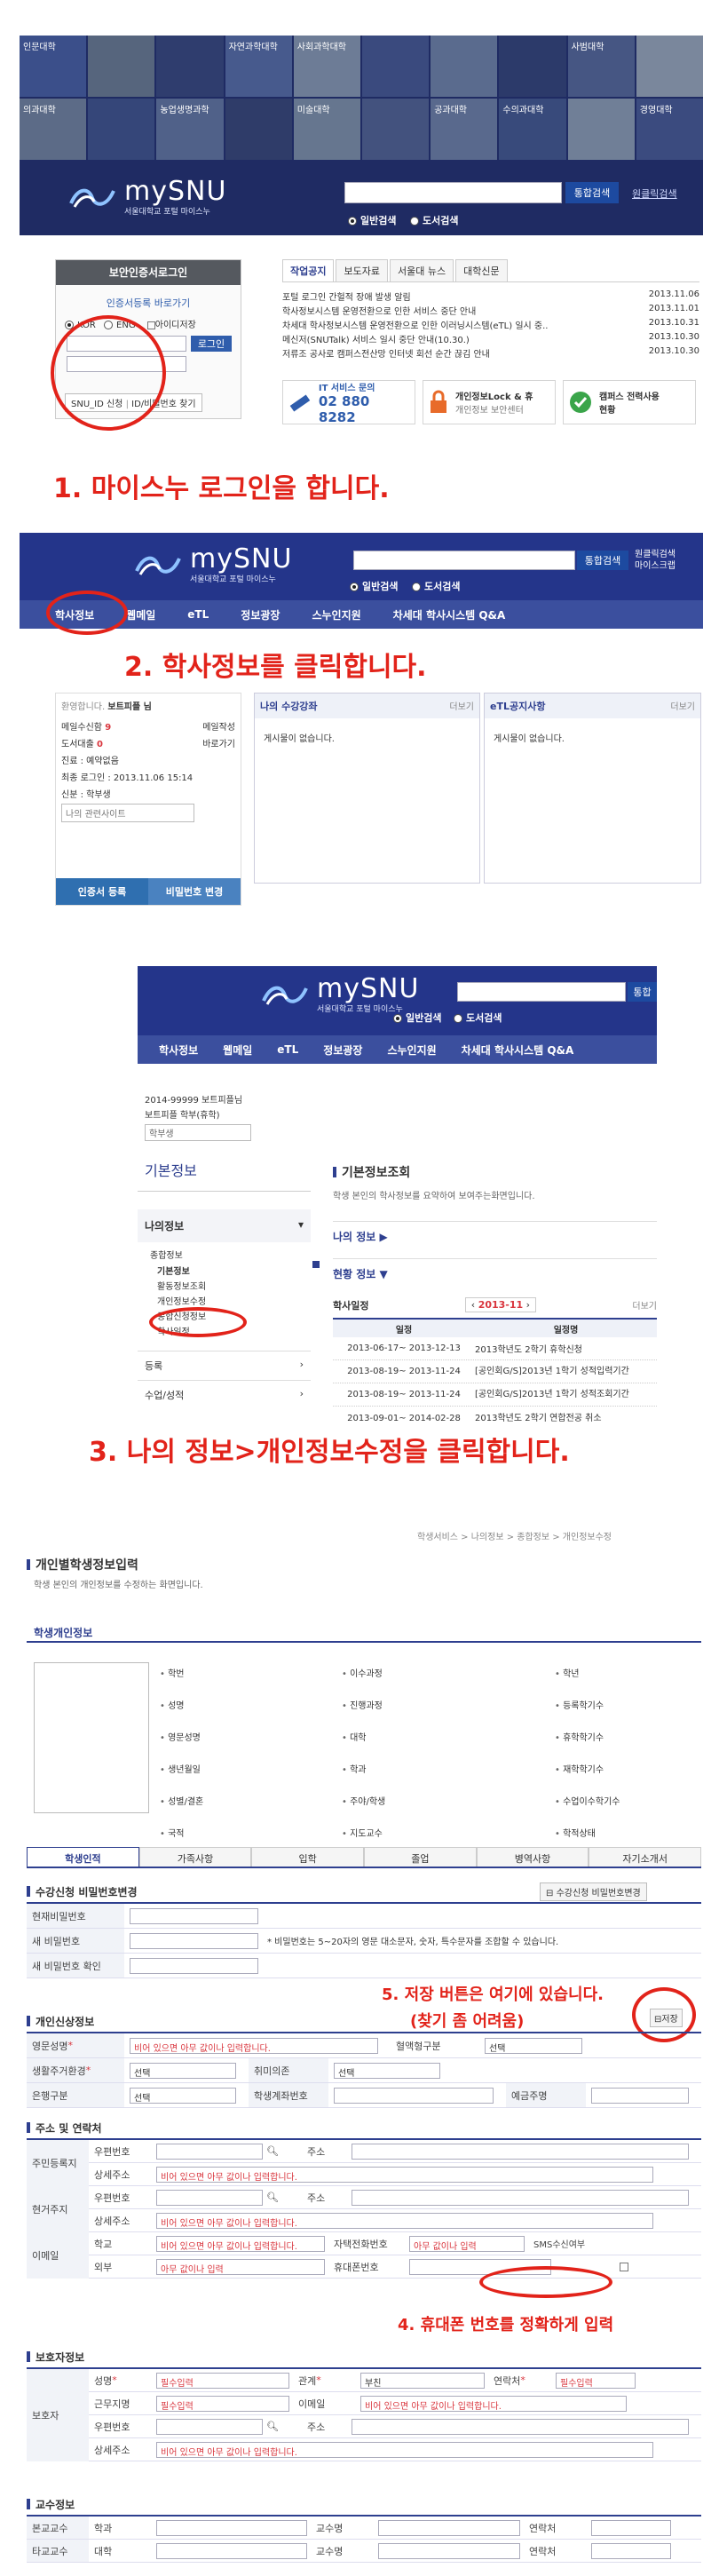 This screenshot has width=719, height=2576. Describe the element at coordinates (450, 614) in the screenshot. I see `nav-next-gen-qna: 차세대 학사시스템 Q&A` at that location.